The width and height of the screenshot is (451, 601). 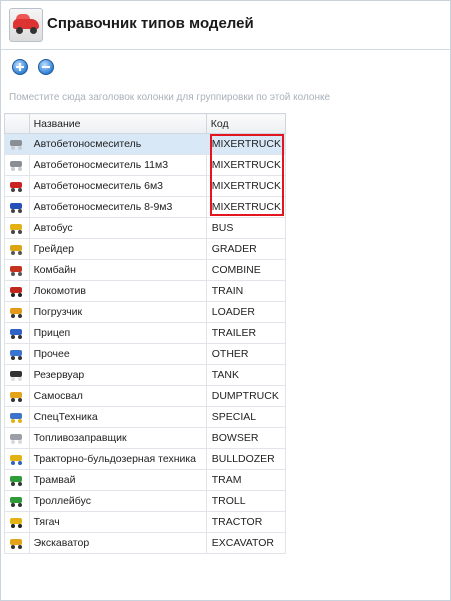 I want to click on row-name: Автобетоносмеситель, so click(x=117, y=144).